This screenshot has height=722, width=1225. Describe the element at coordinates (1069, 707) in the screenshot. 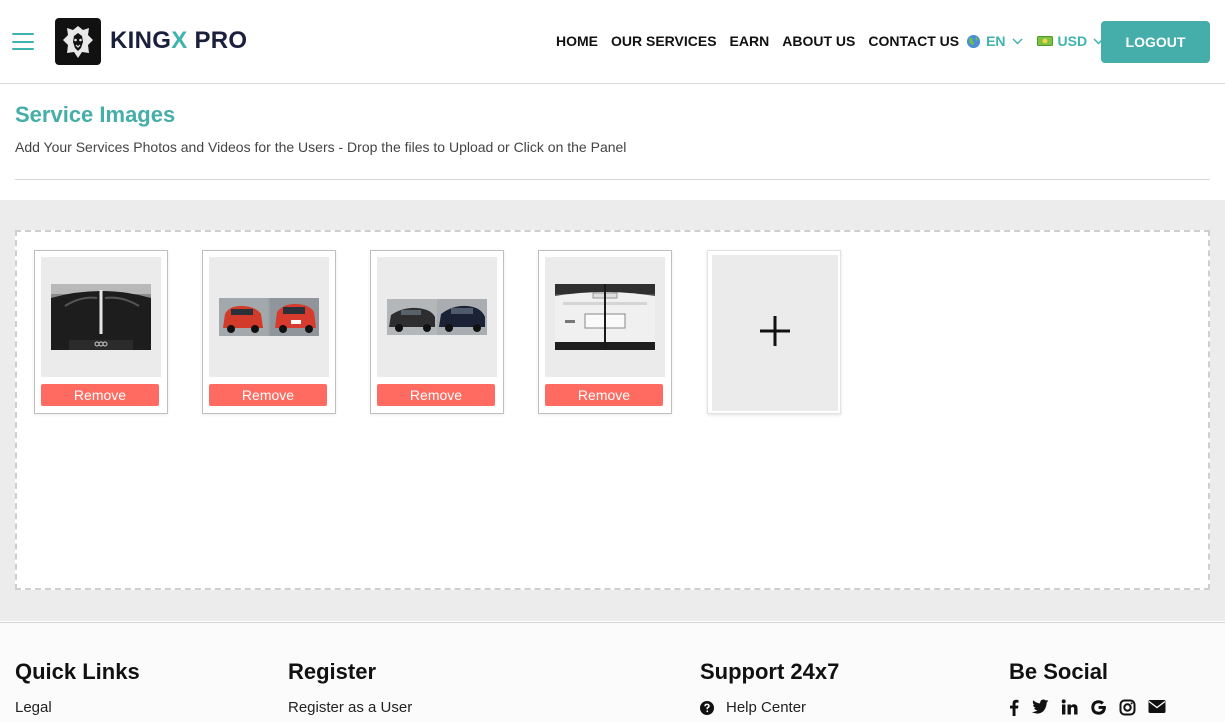

I see `linkedin-icon` at that location.